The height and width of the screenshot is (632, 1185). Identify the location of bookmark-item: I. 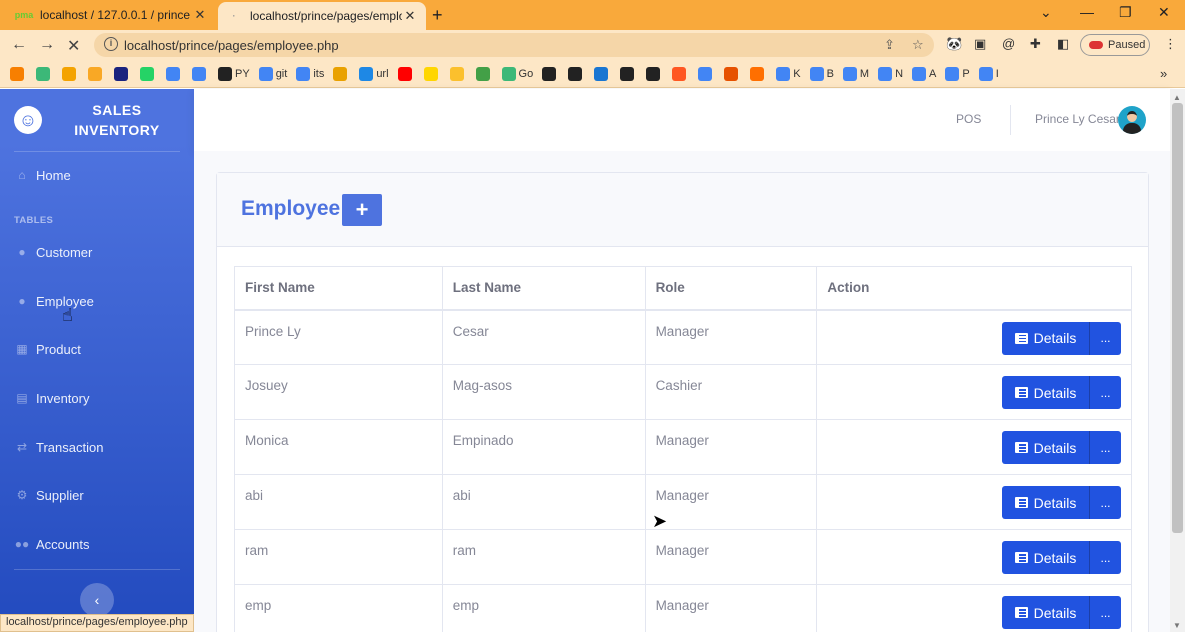
(988, 73).